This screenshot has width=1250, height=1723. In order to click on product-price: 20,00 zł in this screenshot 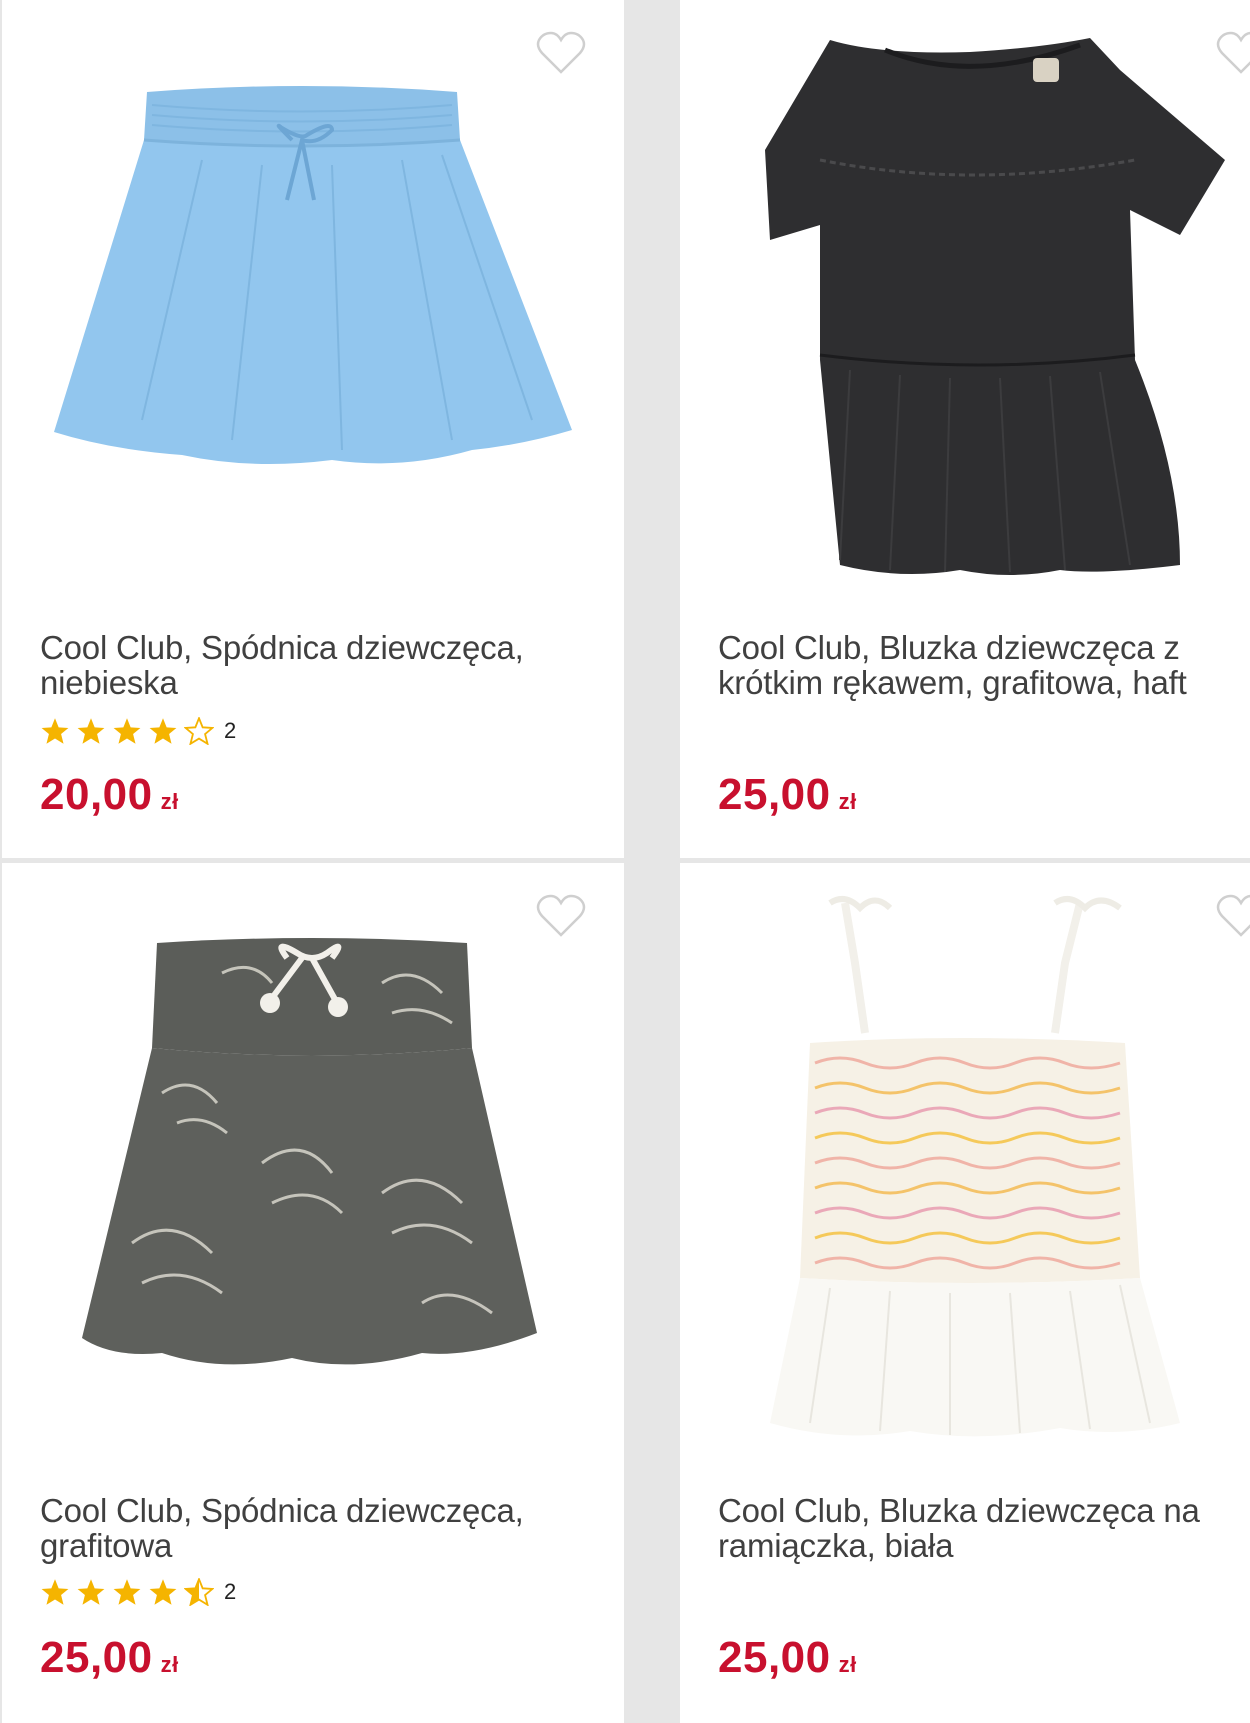, I will do `click(109, 795)`.